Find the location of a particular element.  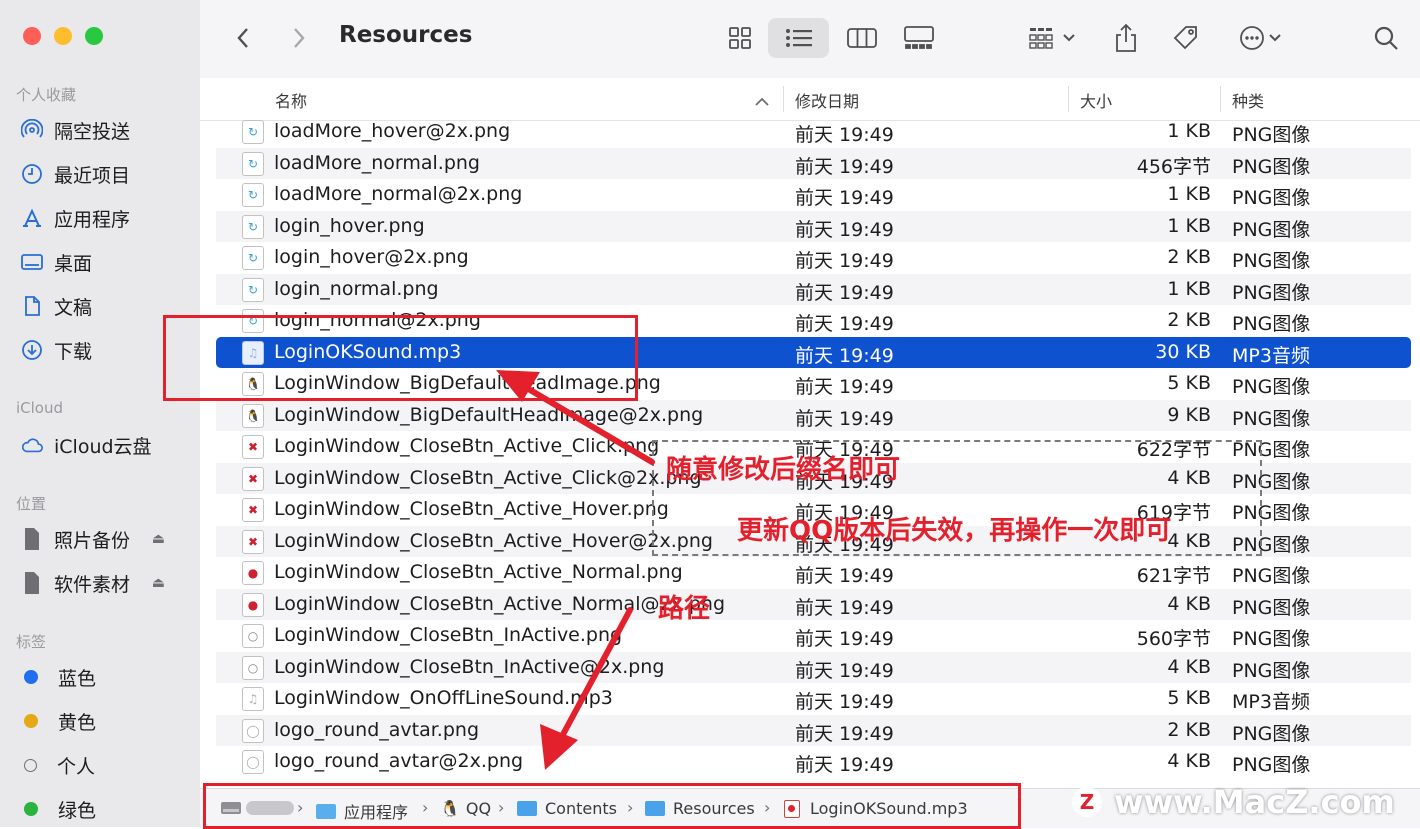

sidebar-item-airdrop: 隔空投送 is located at coordinates (107, 130).